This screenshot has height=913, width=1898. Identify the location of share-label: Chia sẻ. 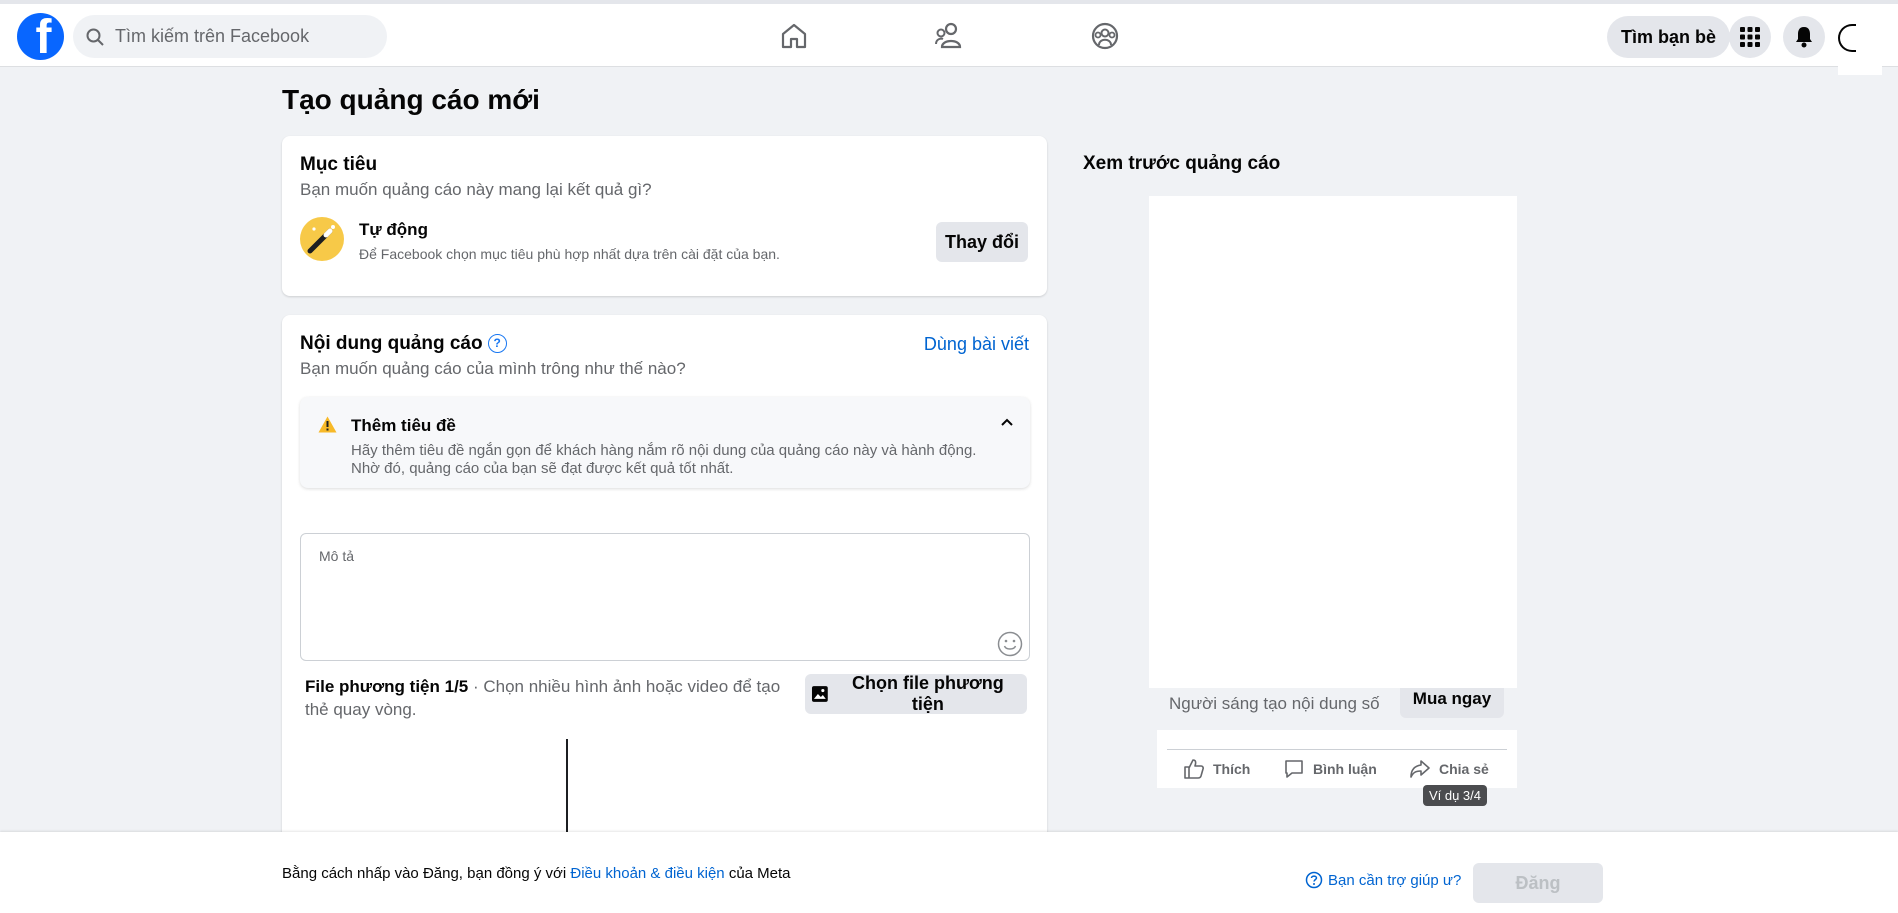
(1464, 769).